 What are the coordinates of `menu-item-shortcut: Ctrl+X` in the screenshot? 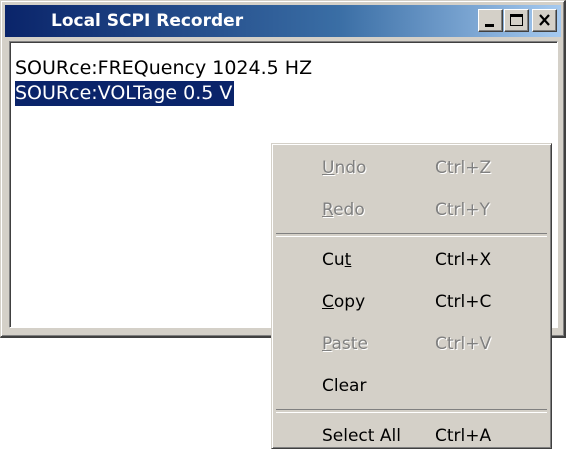 It's located at (463, 260).